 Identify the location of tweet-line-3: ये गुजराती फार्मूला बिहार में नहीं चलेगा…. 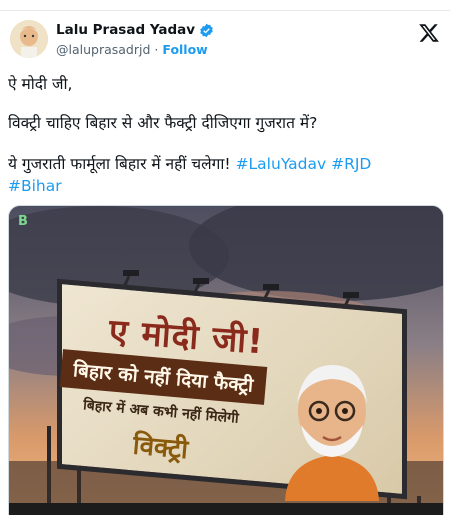
(223, 175).